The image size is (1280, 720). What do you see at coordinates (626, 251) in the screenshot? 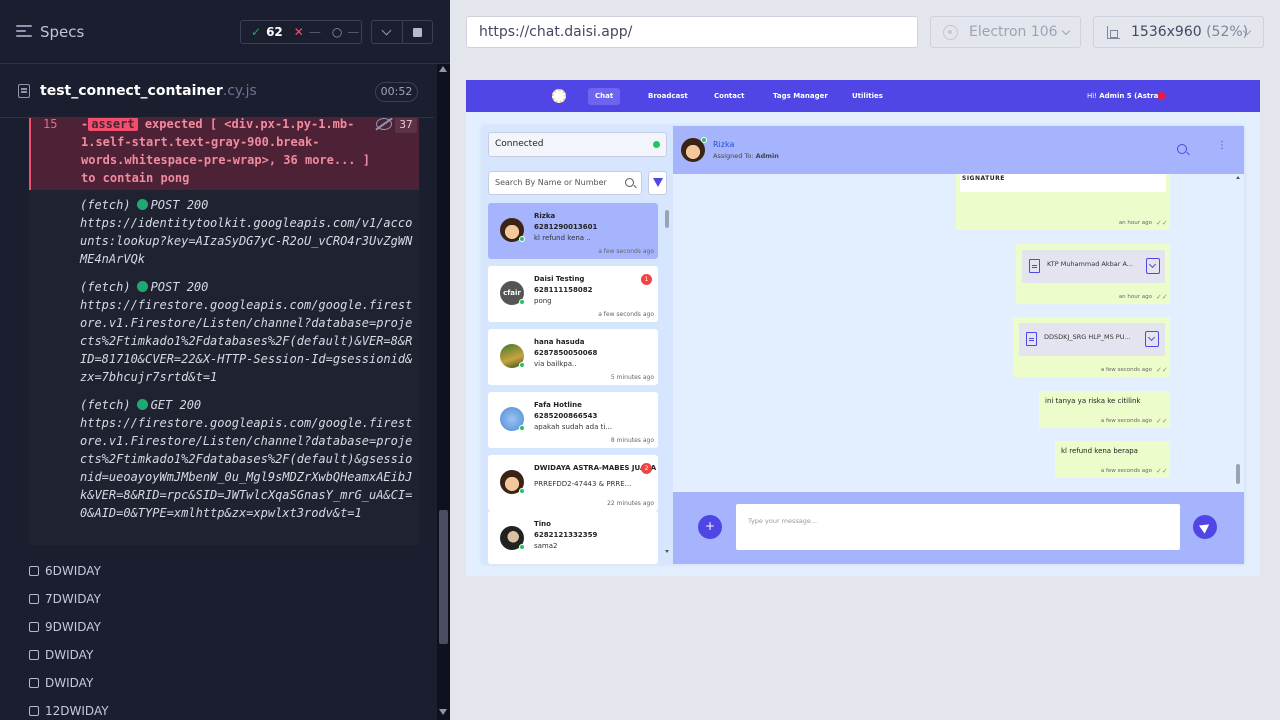
I see `contact-time: a few seconds ago` at bounding box center [626, 251].